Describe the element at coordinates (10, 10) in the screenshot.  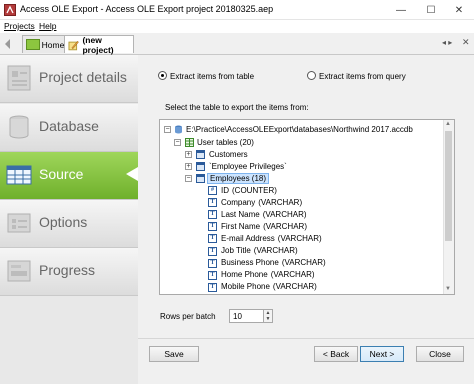
I see `app-icon` at that location.